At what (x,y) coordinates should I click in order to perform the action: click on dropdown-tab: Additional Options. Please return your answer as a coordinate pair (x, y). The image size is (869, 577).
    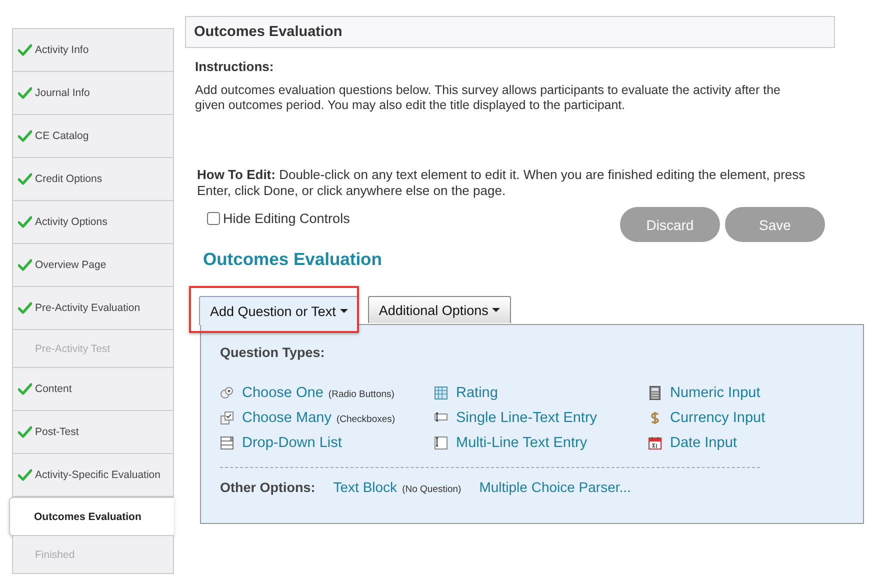
    Looking at the image, I should click on (440, 309).